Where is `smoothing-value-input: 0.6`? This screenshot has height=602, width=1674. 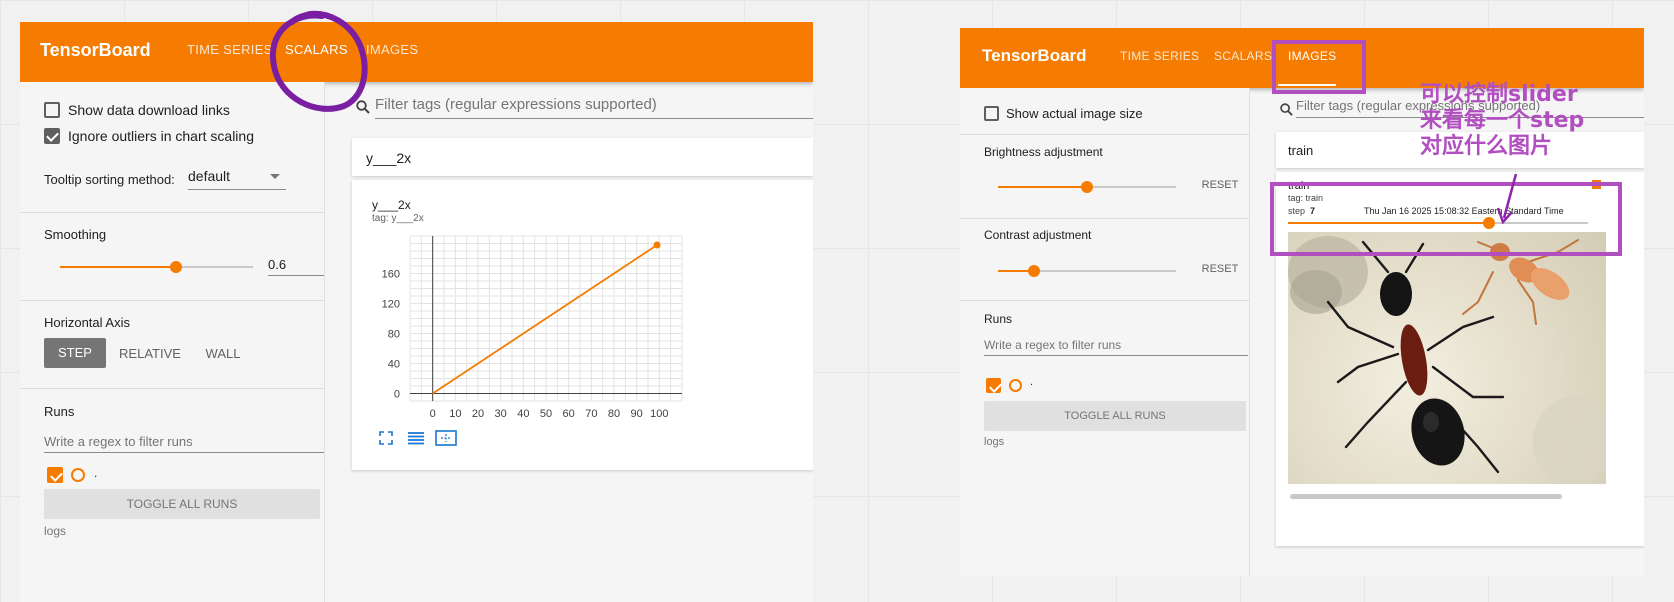 smoothing-value-input: 0.6 is located at coordinates (296, 266).